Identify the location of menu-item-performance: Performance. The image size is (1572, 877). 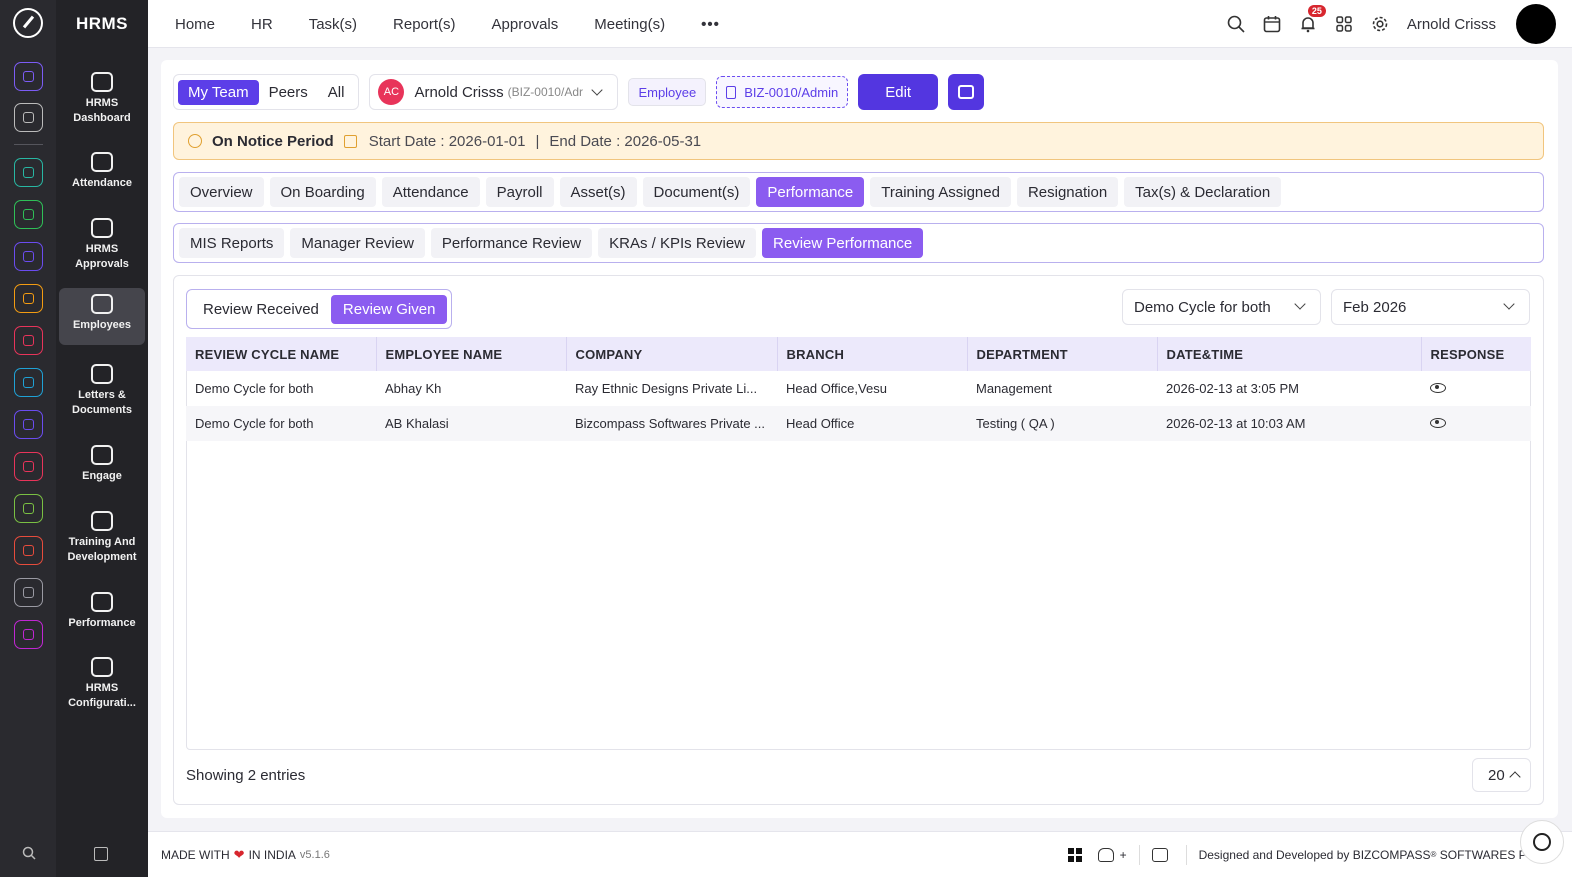
(102, 608).